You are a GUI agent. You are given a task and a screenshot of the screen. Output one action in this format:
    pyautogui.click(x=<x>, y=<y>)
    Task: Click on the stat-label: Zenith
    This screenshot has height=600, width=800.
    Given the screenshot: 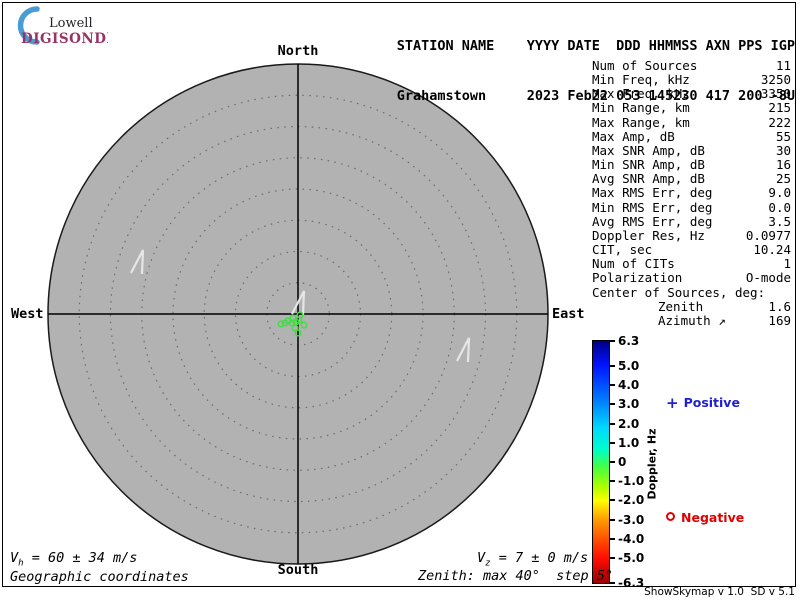 What is the action you would take?
    pyautogui.click(x=681, y=306)
    